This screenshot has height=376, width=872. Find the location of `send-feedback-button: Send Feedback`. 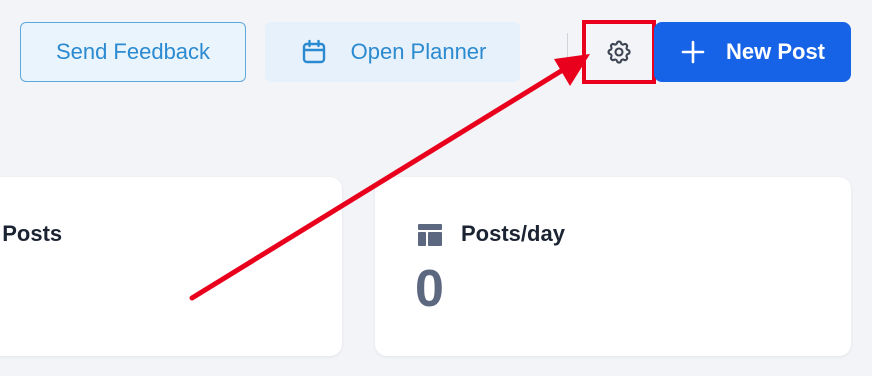

send-feedback-button: Send Feedback is located at coordinates (133, 52).